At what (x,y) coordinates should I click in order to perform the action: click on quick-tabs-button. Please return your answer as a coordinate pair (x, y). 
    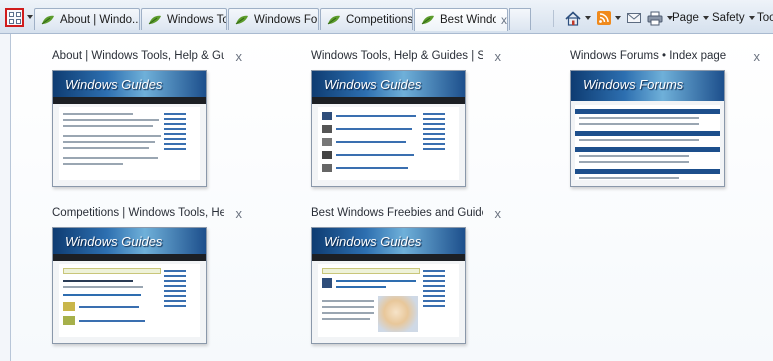
    Looking at the image, I should click on (14, 17).